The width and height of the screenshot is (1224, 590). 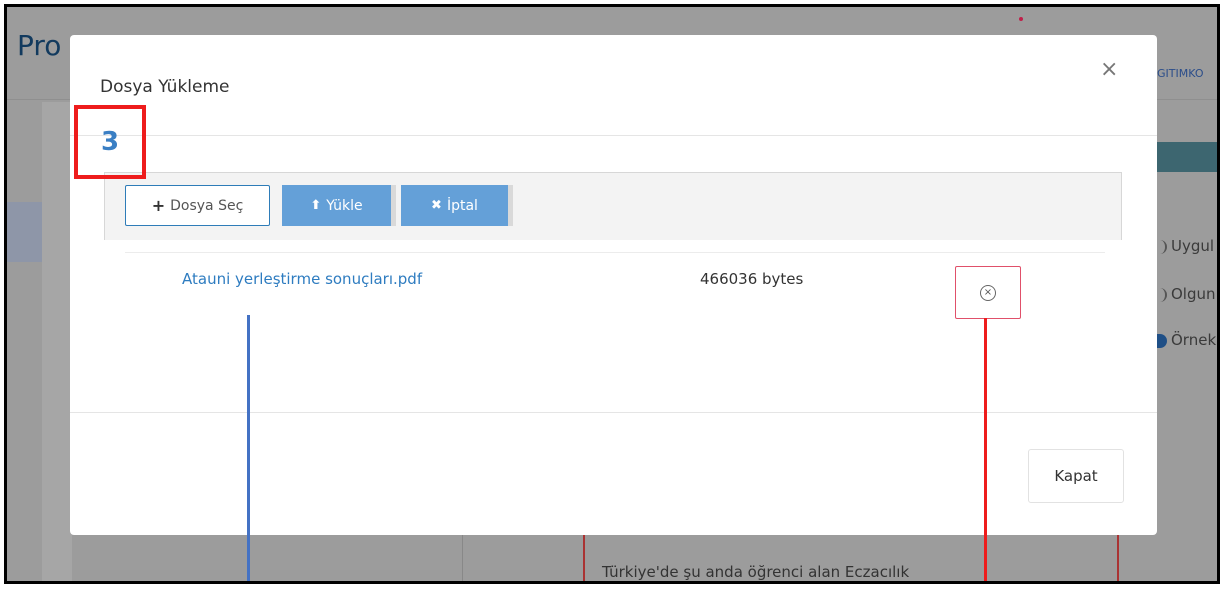 I want to click on choose-file-button: + Dosya Seç, so click(x=197, y=205).